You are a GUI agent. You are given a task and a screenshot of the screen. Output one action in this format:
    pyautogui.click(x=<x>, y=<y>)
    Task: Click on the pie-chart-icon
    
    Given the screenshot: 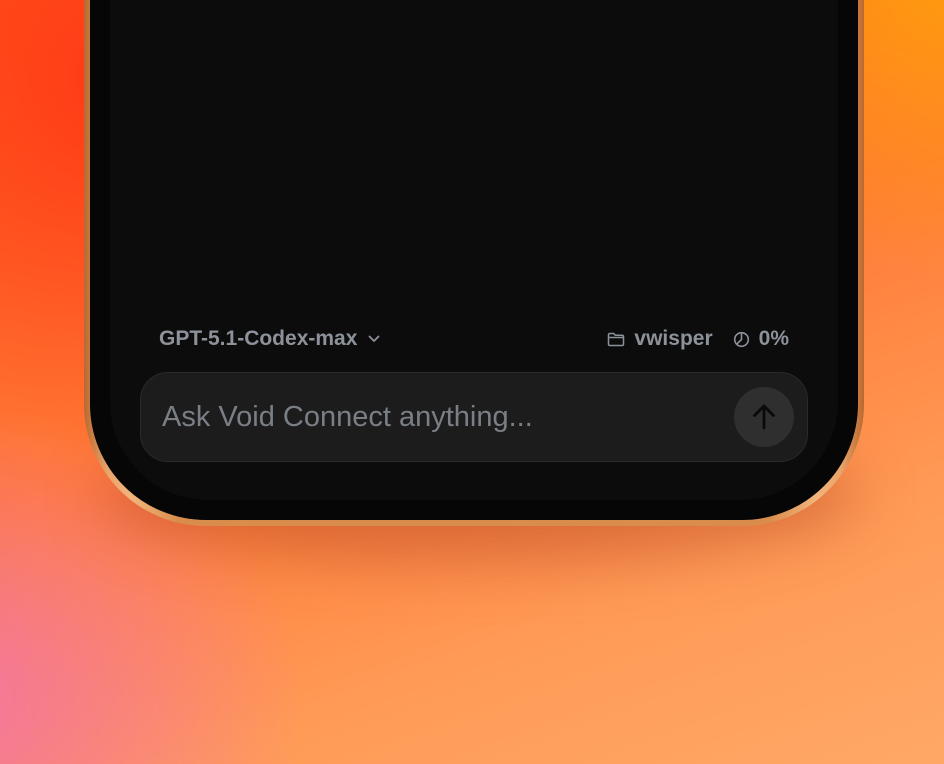 What is the action you would take?
    pyautogui.click(x=741, y=339)
    